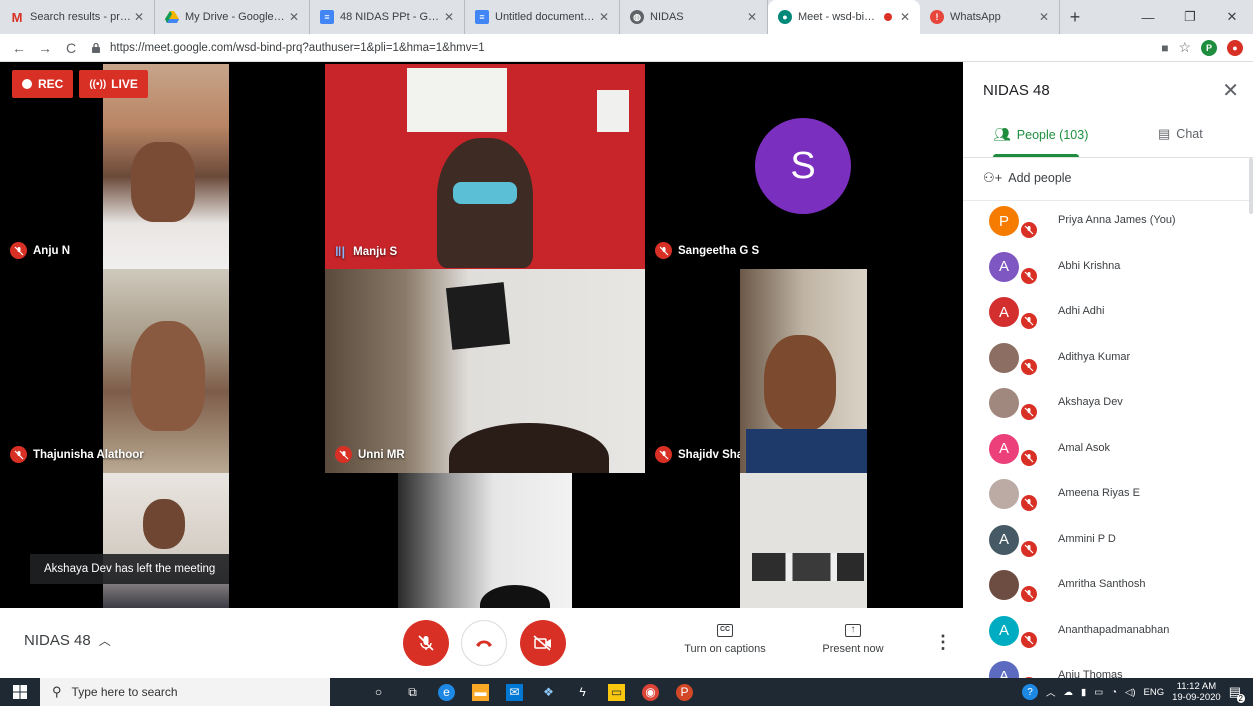  Describe the element at coordinates (378, 692) in the screenshot. I see `cortana-icon: ○` at that location.